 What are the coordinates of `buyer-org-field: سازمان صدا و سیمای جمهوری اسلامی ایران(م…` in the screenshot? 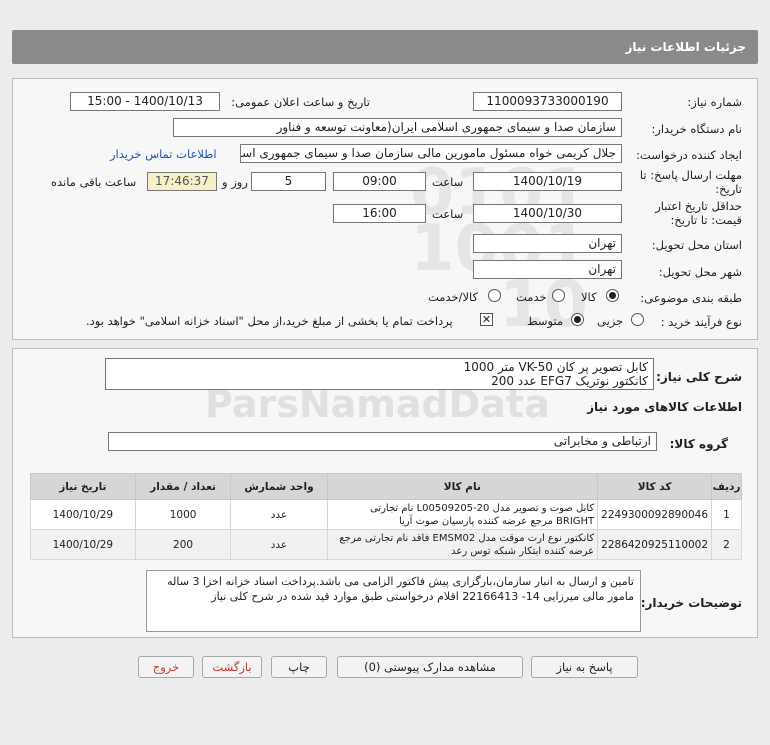 It's located at (397, 127).